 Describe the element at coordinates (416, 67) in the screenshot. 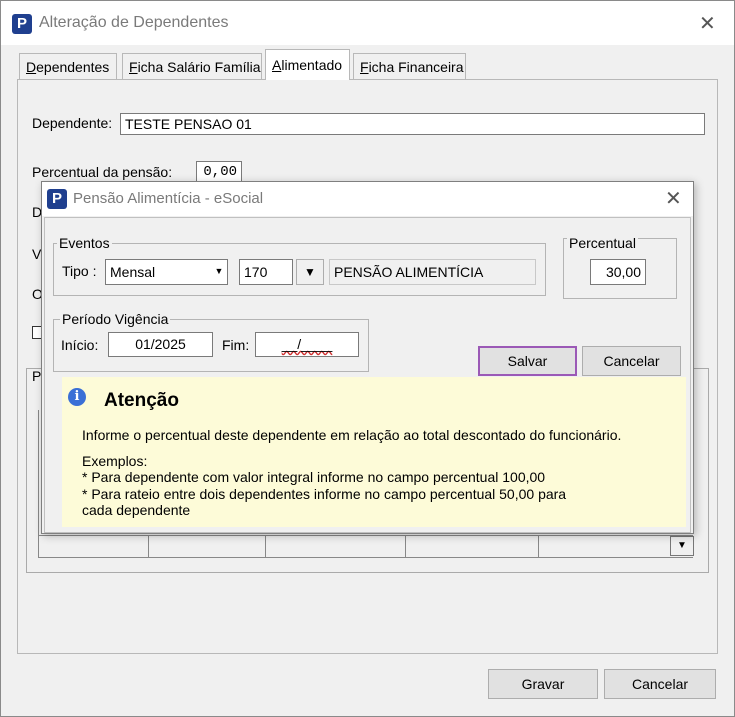

I see `tab-label: icha Financeira` at that location.